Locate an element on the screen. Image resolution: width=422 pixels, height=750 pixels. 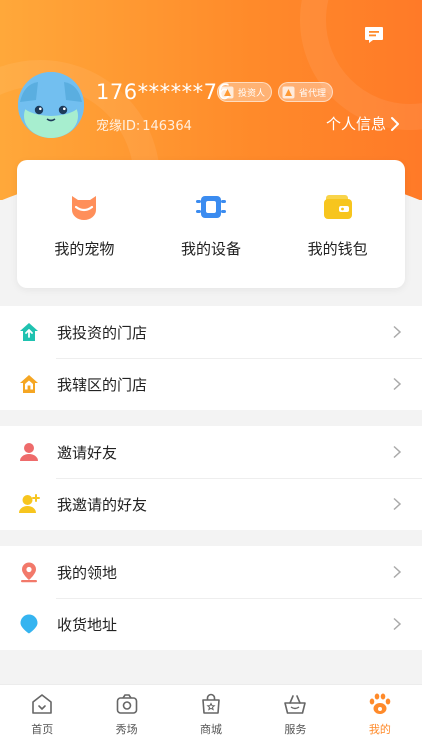
person-add-icon is located at coordinates (29, 503).